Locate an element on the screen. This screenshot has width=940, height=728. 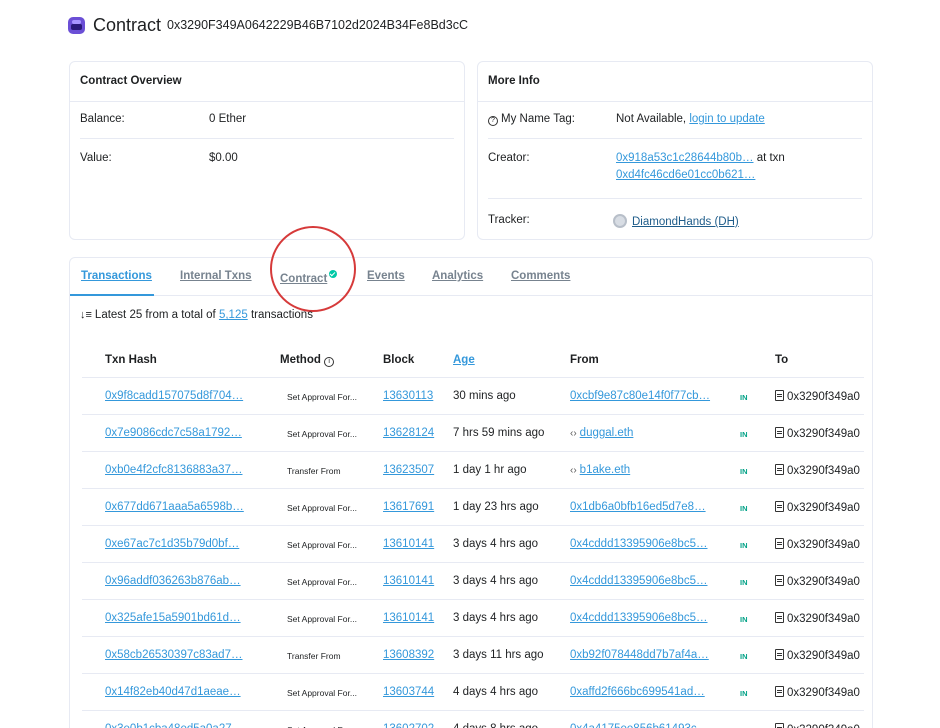
sort-desc-icon: ↓≡ is located at coordinates (86, 315).